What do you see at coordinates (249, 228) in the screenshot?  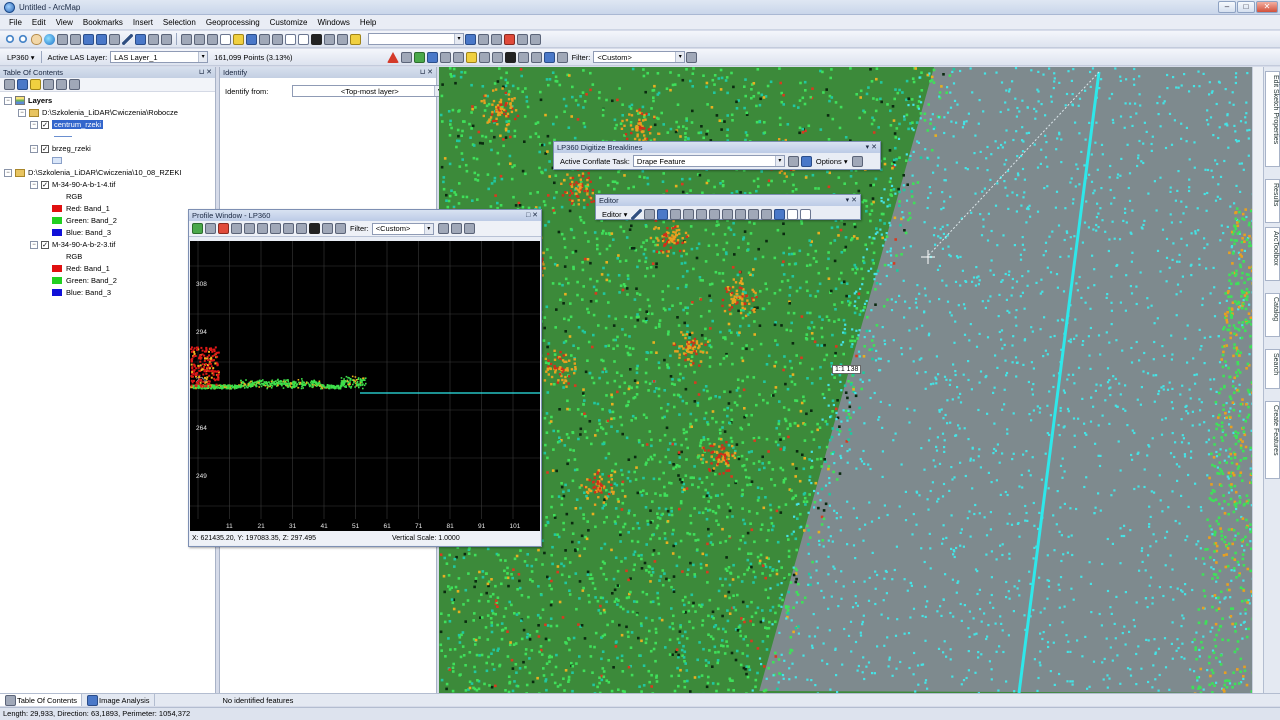 I see `profile-zoom-icon` at bounding box center [249, 228].